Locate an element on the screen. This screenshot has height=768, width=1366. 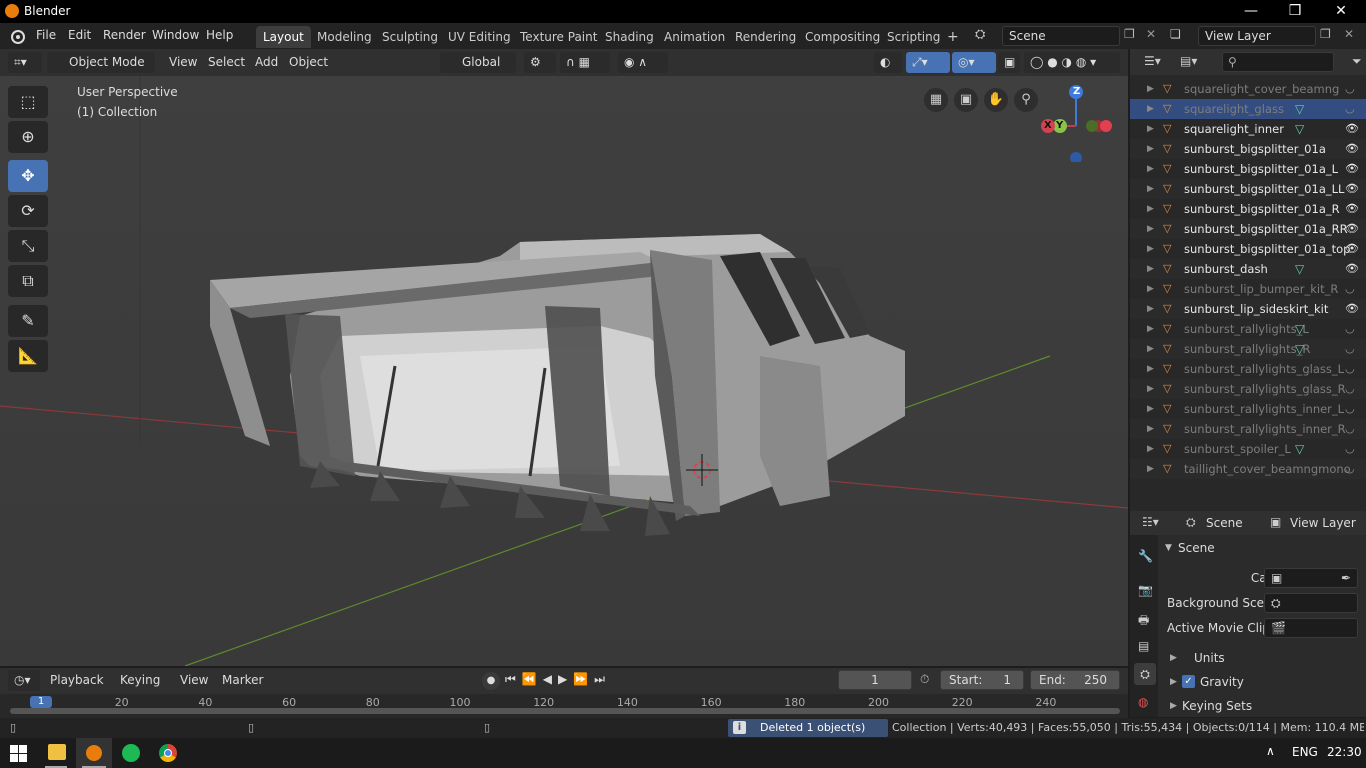
properties-view-layer-label: View Layer is located at coordinates (1323, 523).